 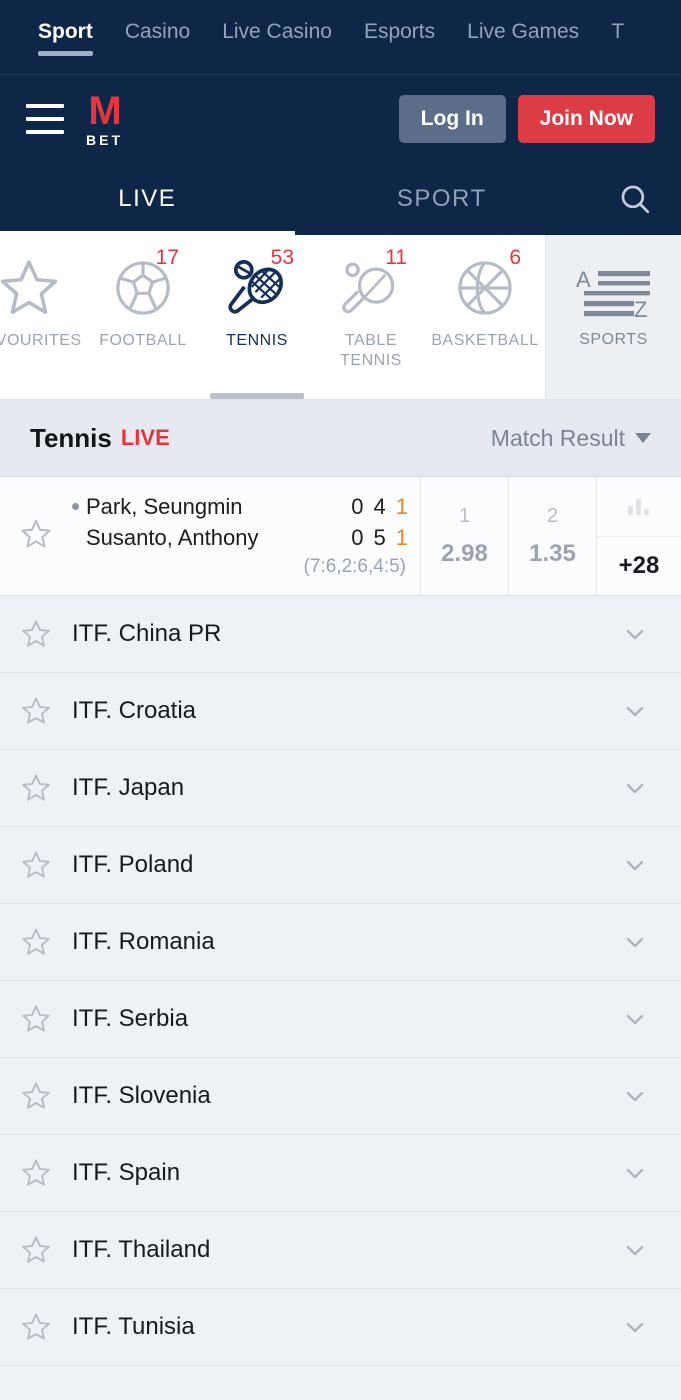 What do you see at coordinates (354, 566) in the screenshot?
I see `set-score-summary: (7:6,2:6,4:5)` at bounding box center [354, 566].